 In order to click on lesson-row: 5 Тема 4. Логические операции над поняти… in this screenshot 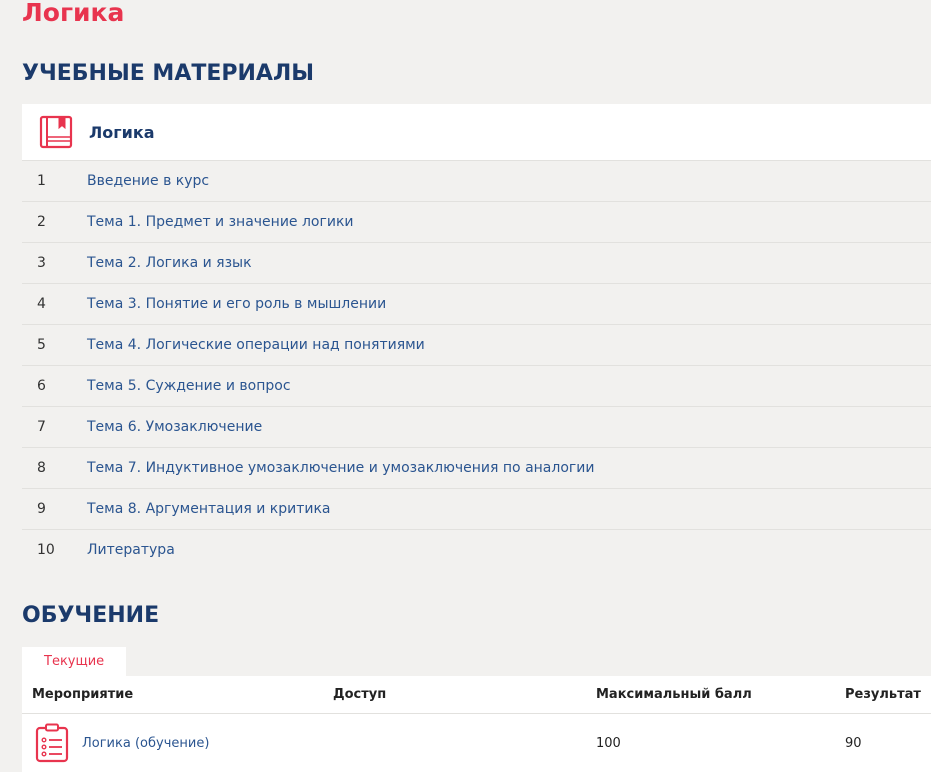, I will do `click(476, 345)`.